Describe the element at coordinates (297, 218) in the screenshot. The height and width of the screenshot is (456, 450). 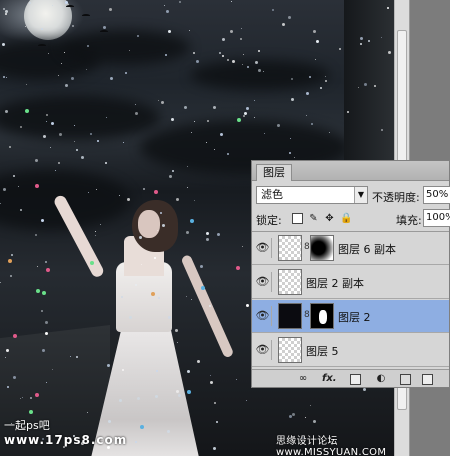
I see `lock-transparency-icon` at that location.